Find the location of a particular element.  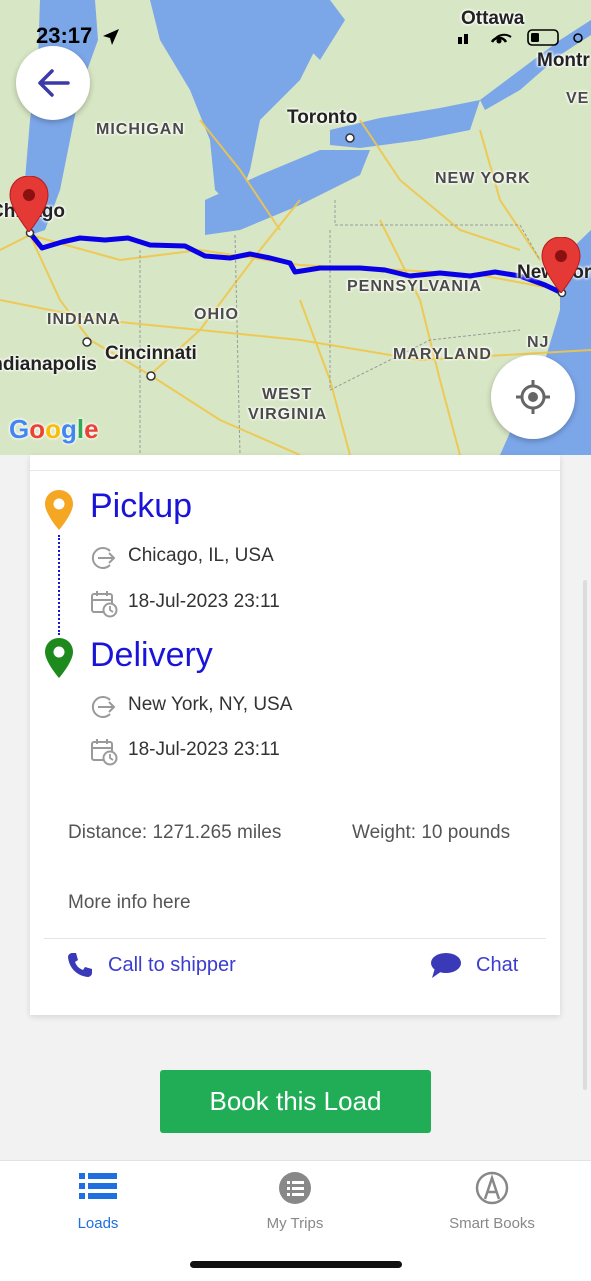

distance-text: Distance: 1271.265 miles is located at coordinates (175, 832).